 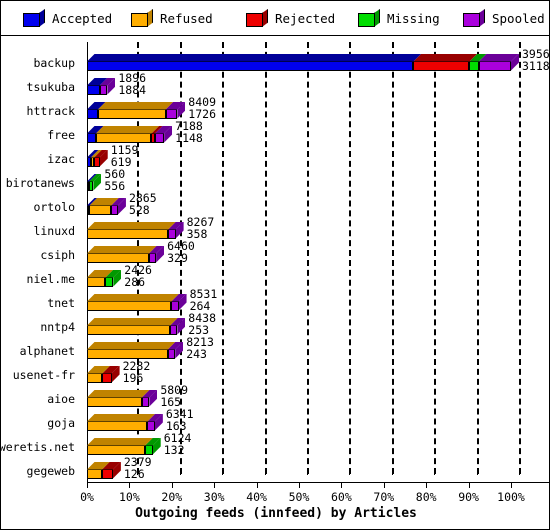 I want to click on legend-label: Refused, so click(x=186, y=18).